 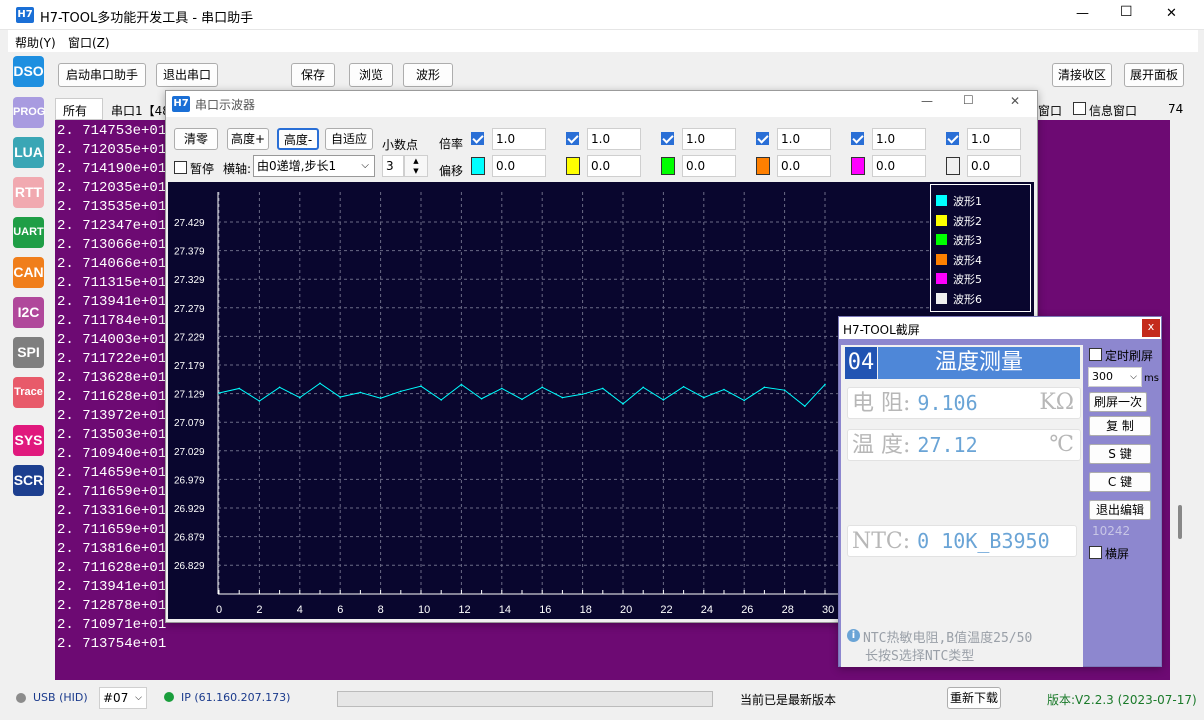 What do you see at coordinates (102, 75) in the screenshot?
I see `start-serial-button: 启动串口助手` at bounding box center [102, 75].